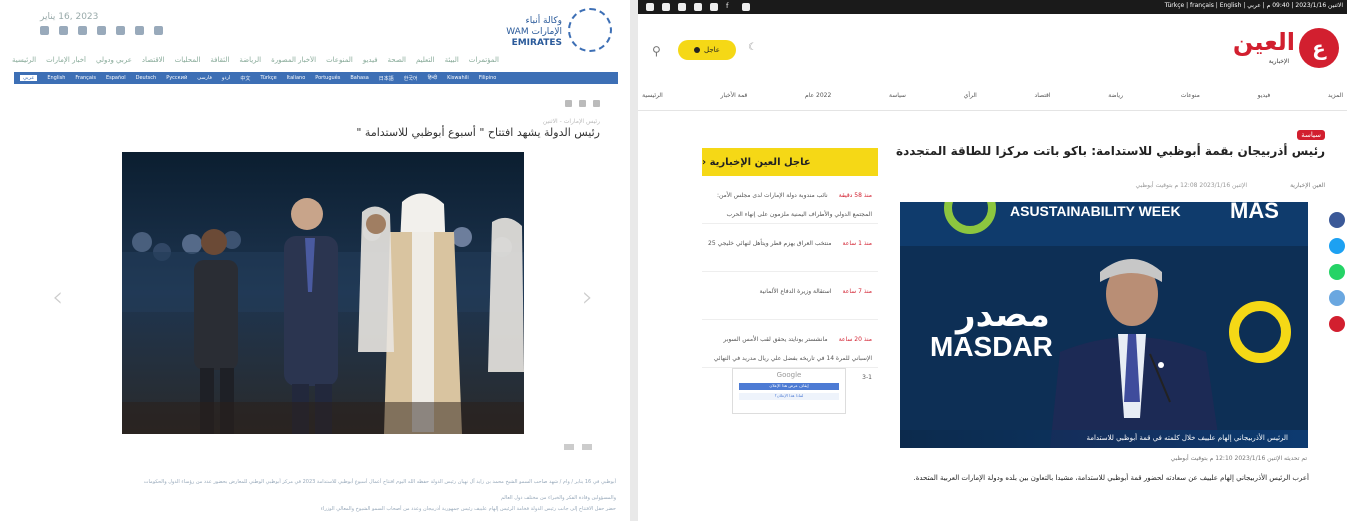 The image size is (1347, 521). I want to click on wam-nav-item: المؤتمرات, so click(484, 62).